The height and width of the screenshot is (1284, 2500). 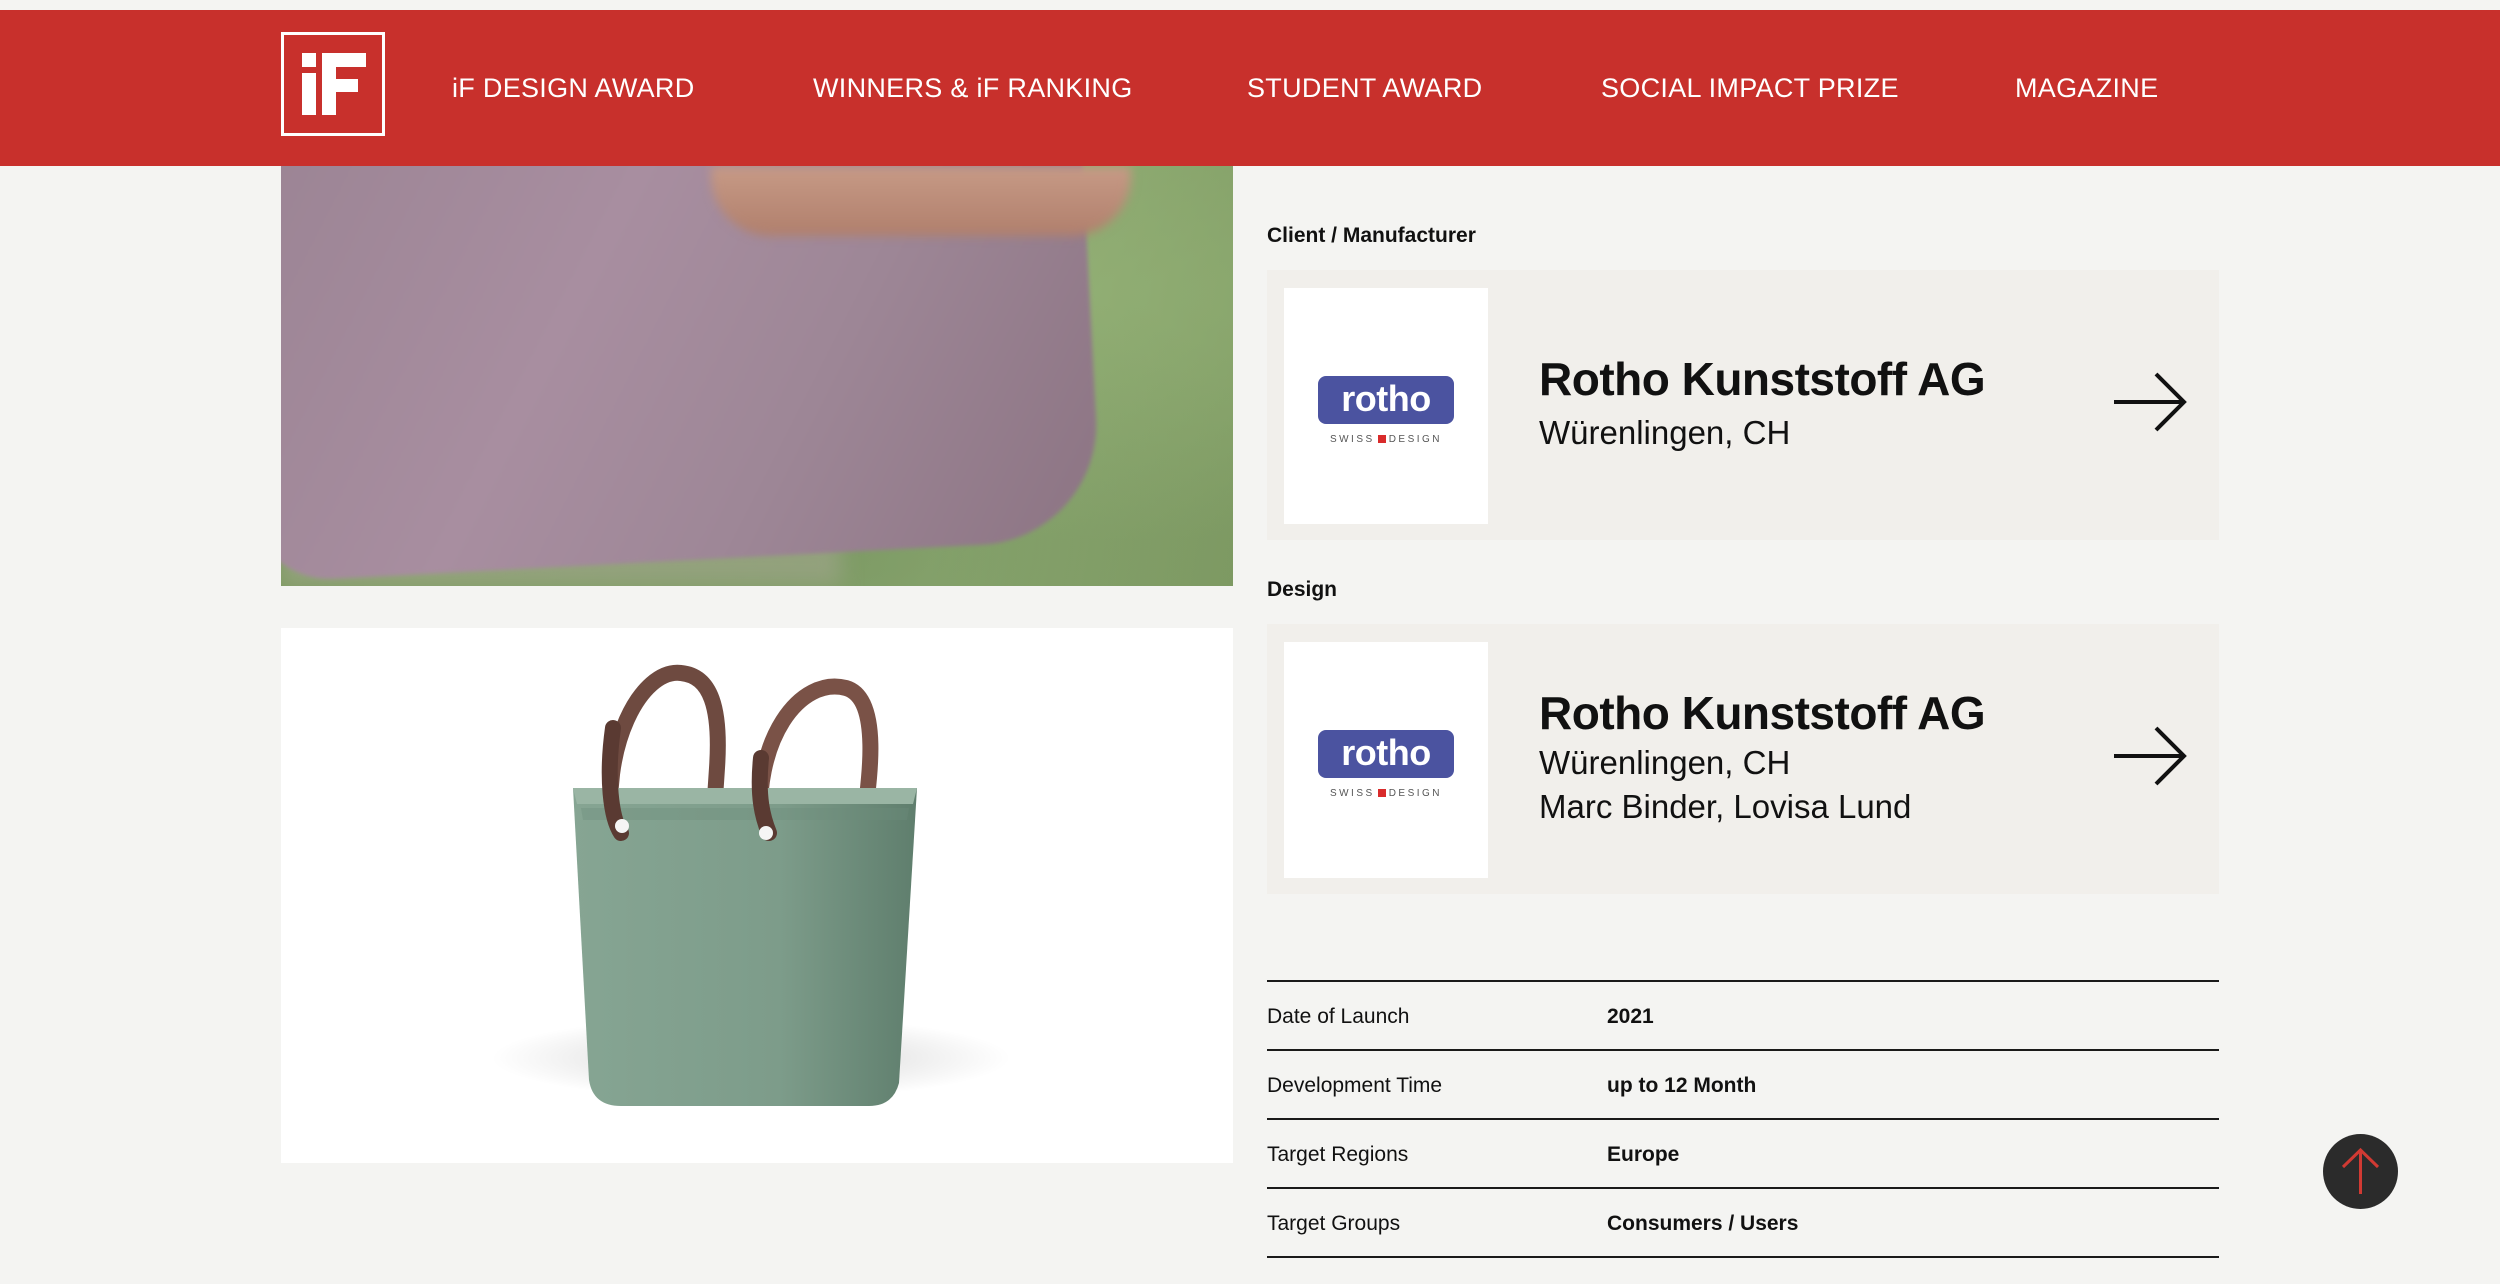 I want to click on scroll-to-top-button, so click(x=2360, y=1171).